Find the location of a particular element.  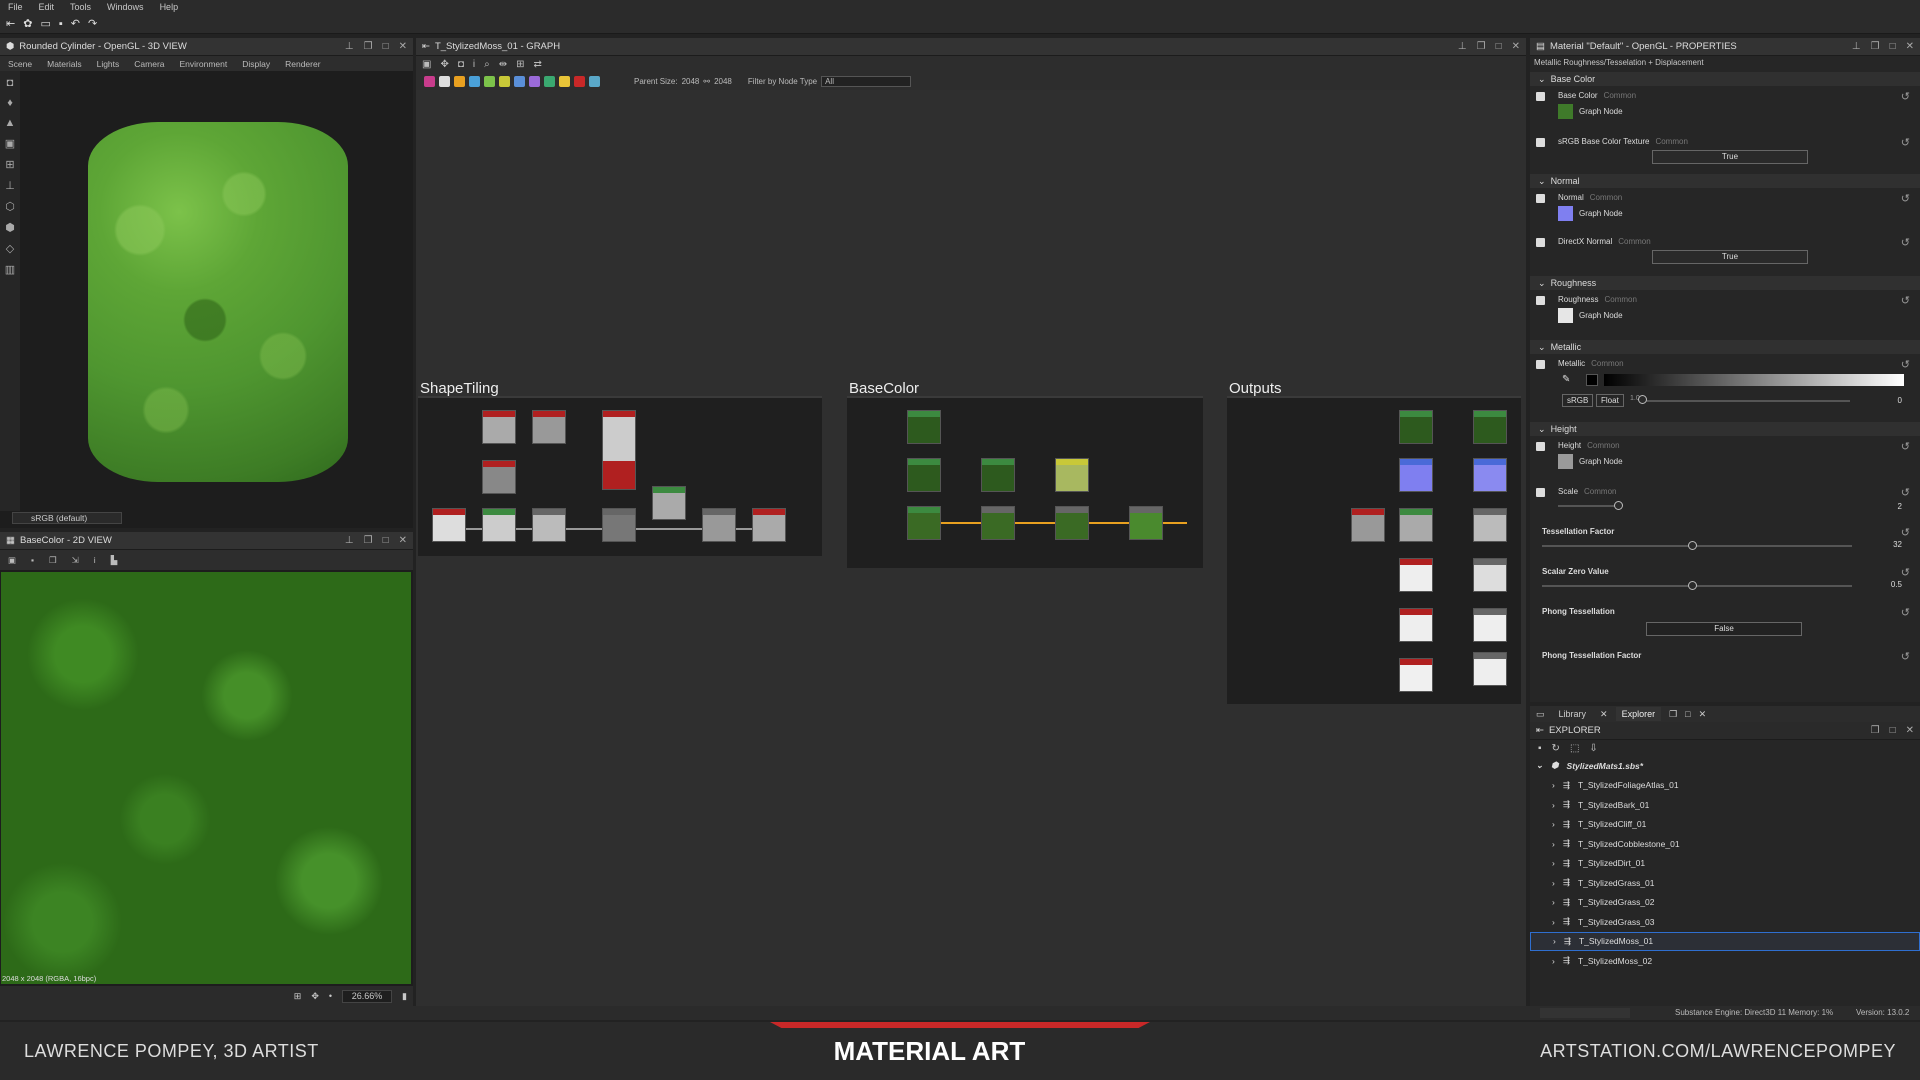

frame-icon: ▣ is located at coordinates (426, 64).